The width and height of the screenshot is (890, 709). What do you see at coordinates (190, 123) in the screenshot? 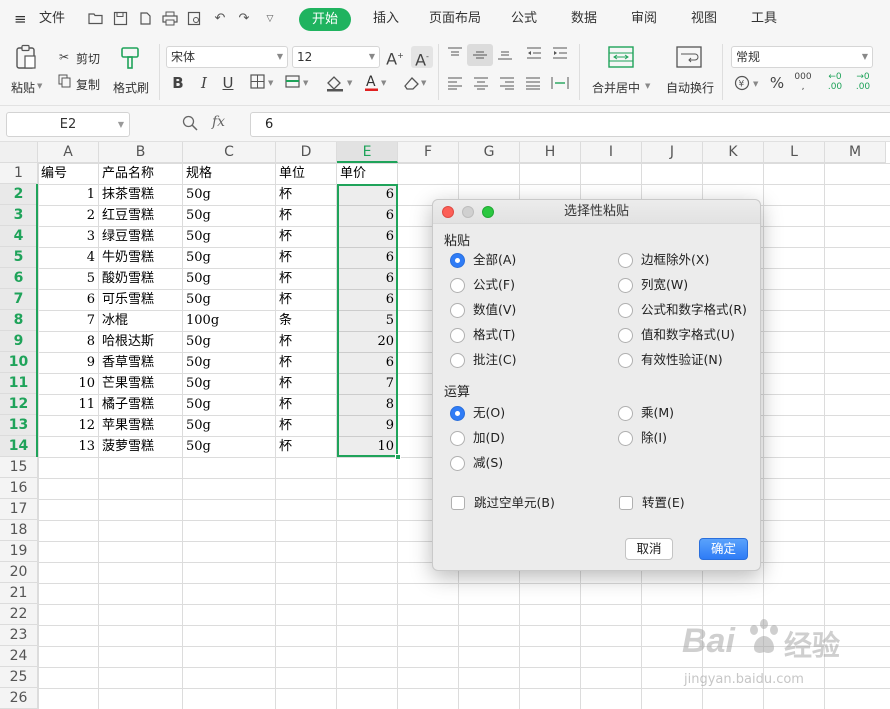
I see `zoom-search-icon` at bounding box center [190, 123].